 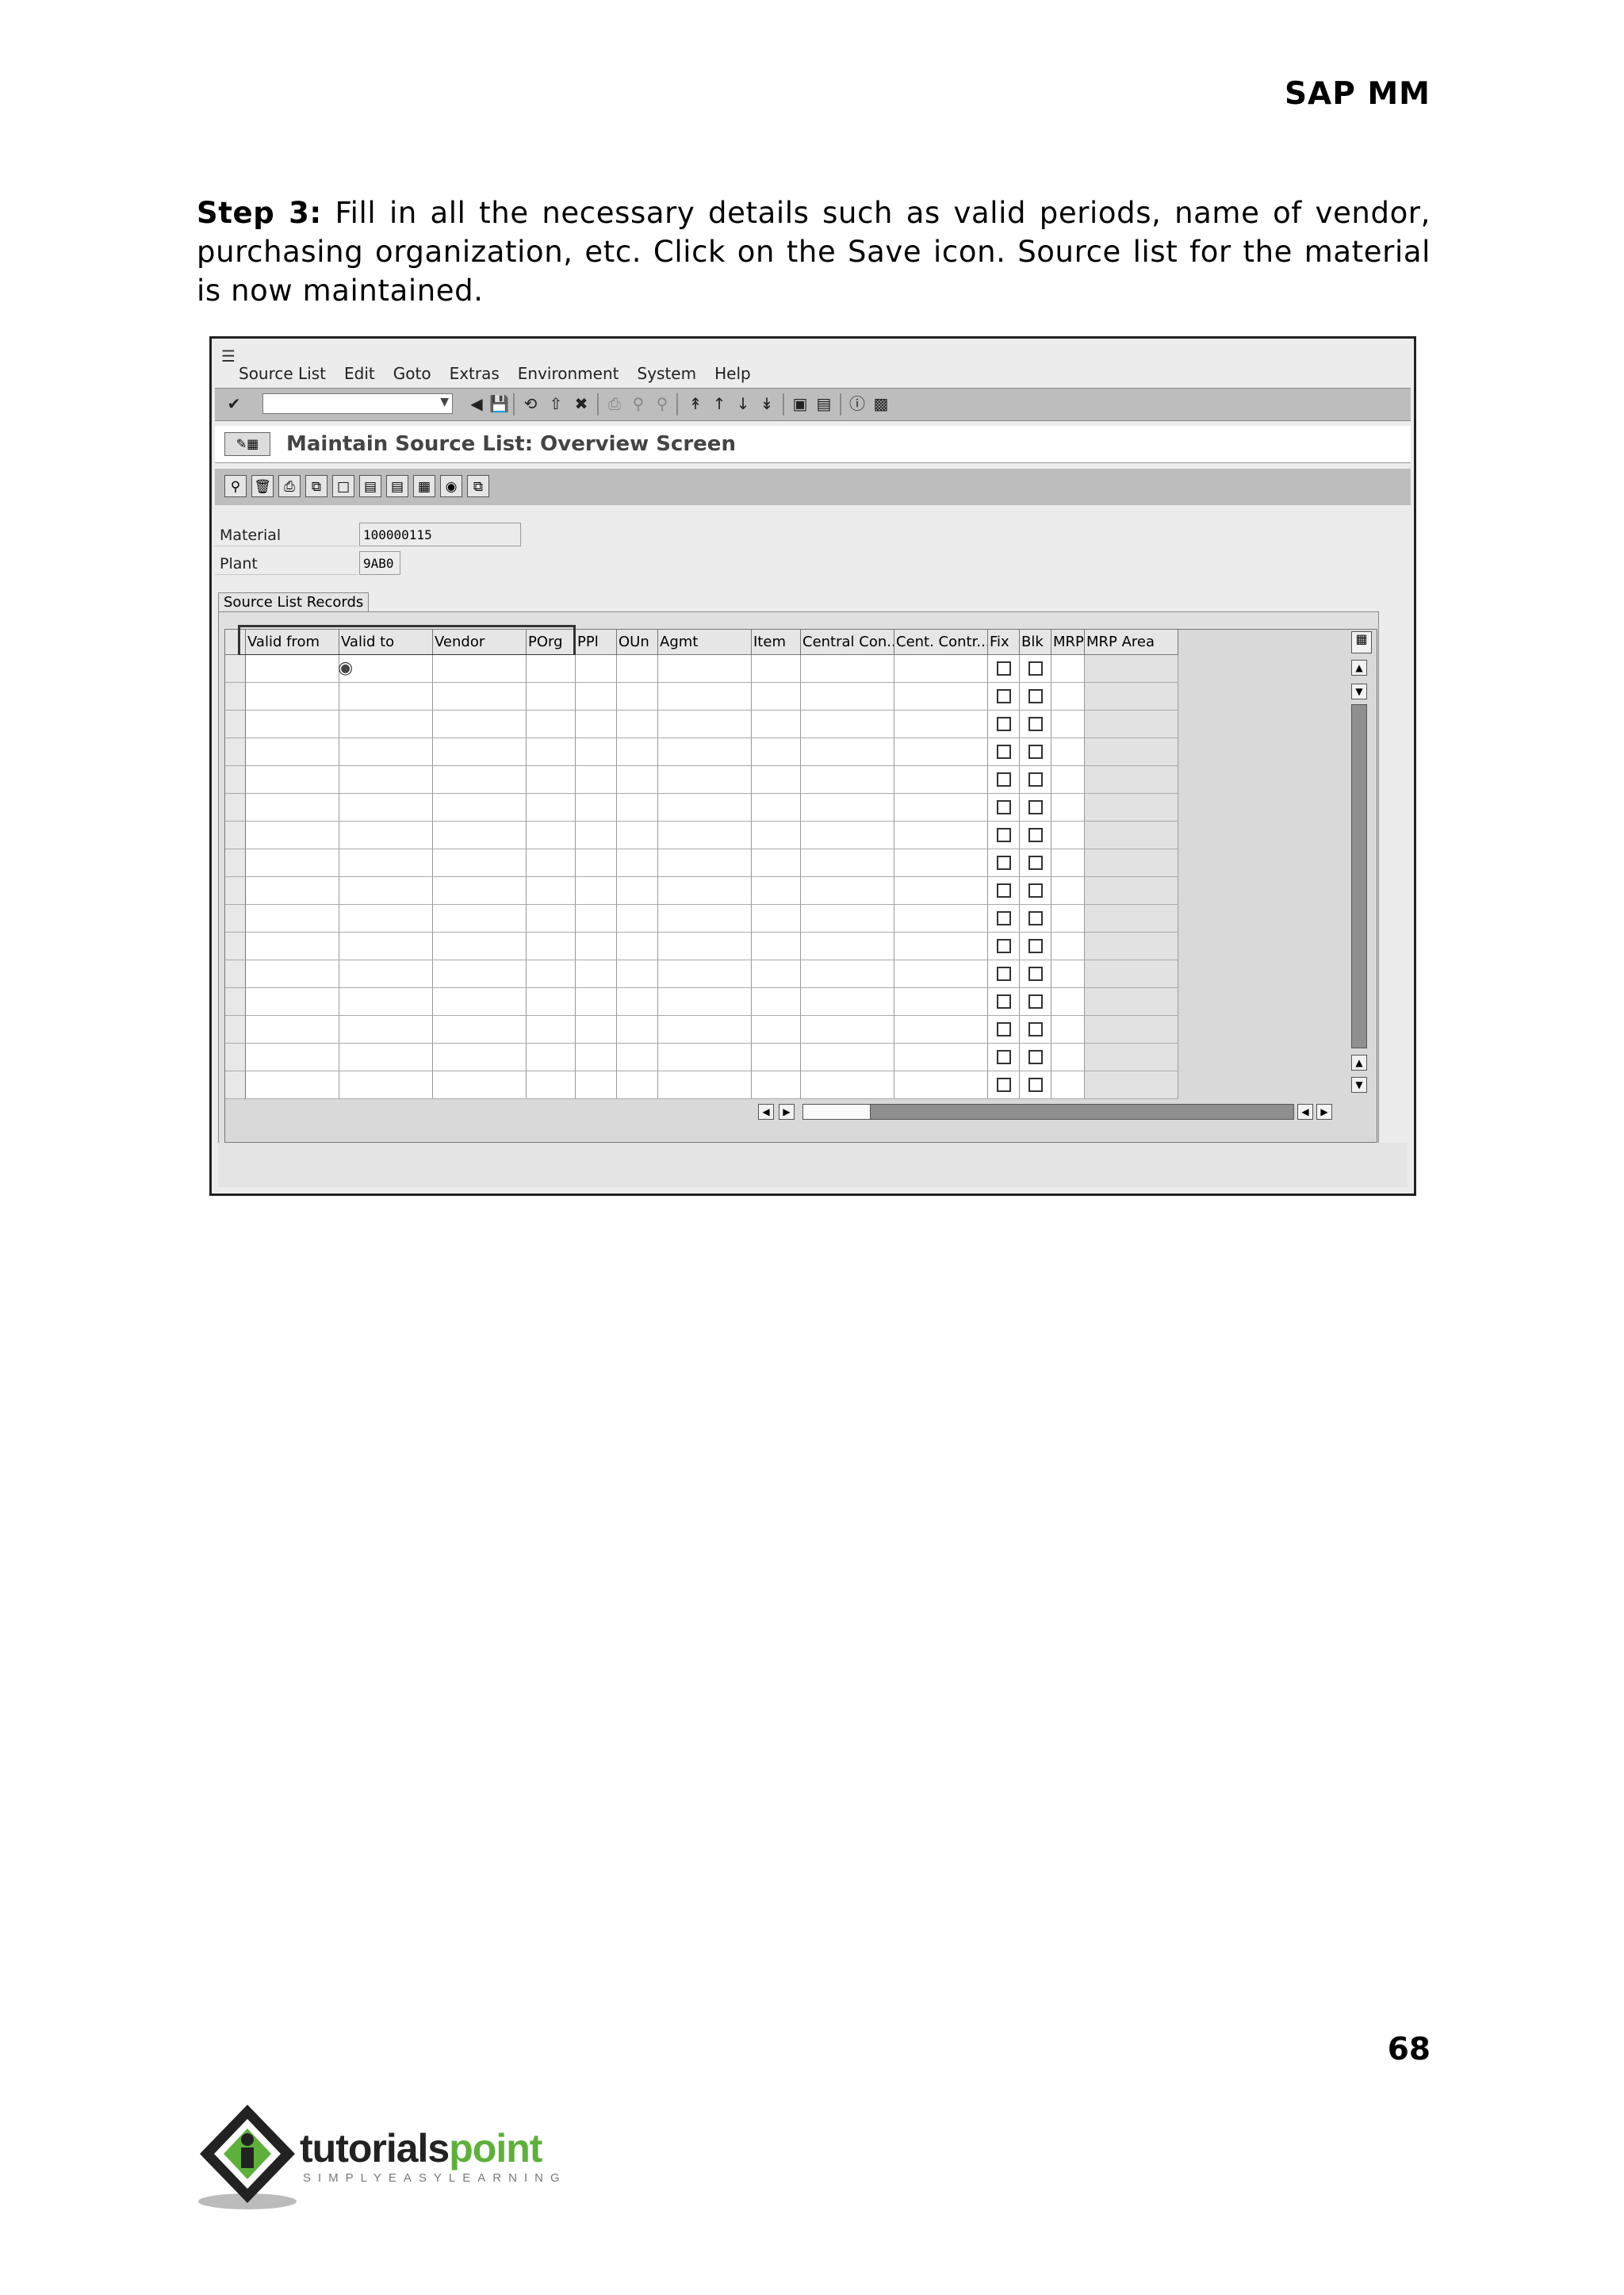 What do you see at coordinates (1131, 863) in the screenshot?
I see `cell-mrp-area` at bounding box center [1131, 863].